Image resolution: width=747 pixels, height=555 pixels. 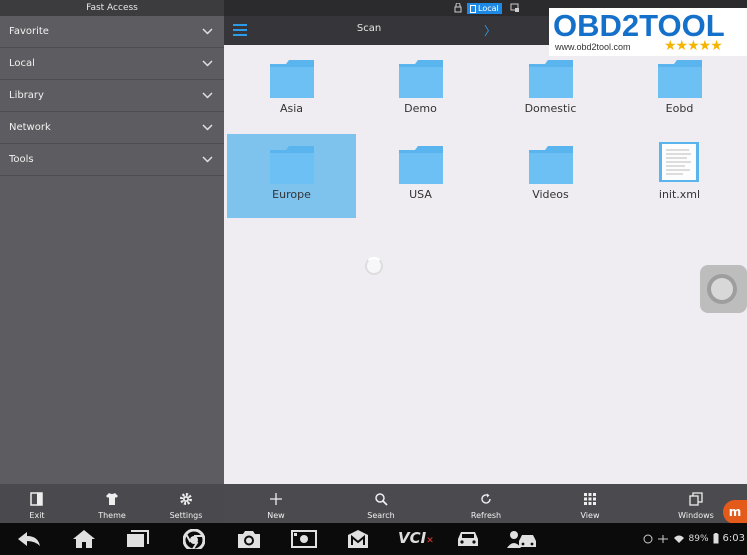 What do you see at coordinates (369, 28) in the screenshot?
I see `page-title: Scan` at bounding box center [369, 28].